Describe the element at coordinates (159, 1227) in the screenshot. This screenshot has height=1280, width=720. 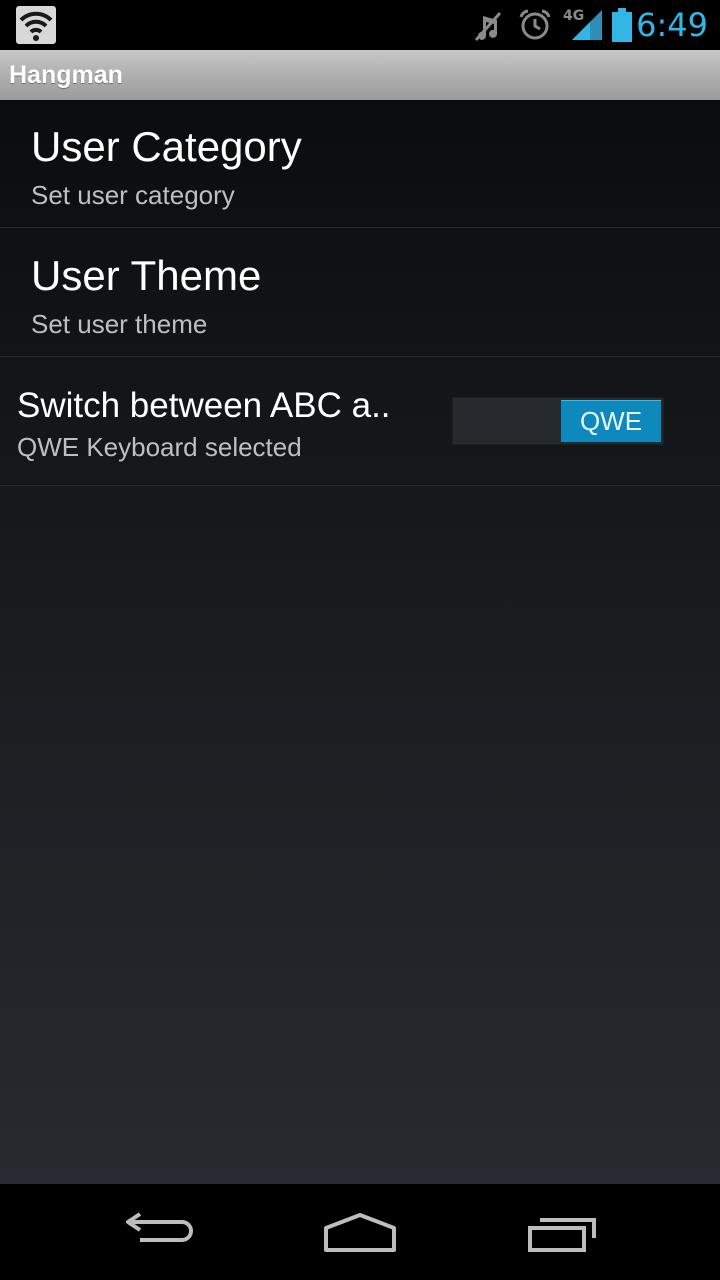
I see `back-icon` at that location.